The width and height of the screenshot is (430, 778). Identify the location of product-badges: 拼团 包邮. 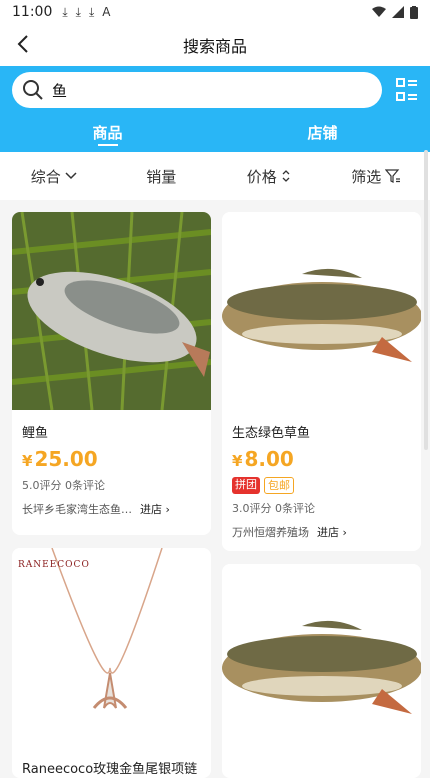
(321, 485).